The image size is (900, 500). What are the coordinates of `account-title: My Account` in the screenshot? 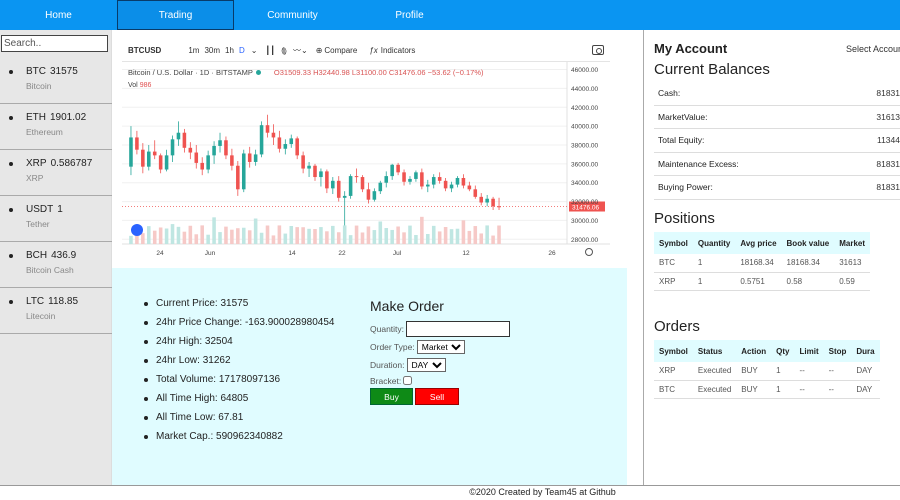 It's located at (691, 48).